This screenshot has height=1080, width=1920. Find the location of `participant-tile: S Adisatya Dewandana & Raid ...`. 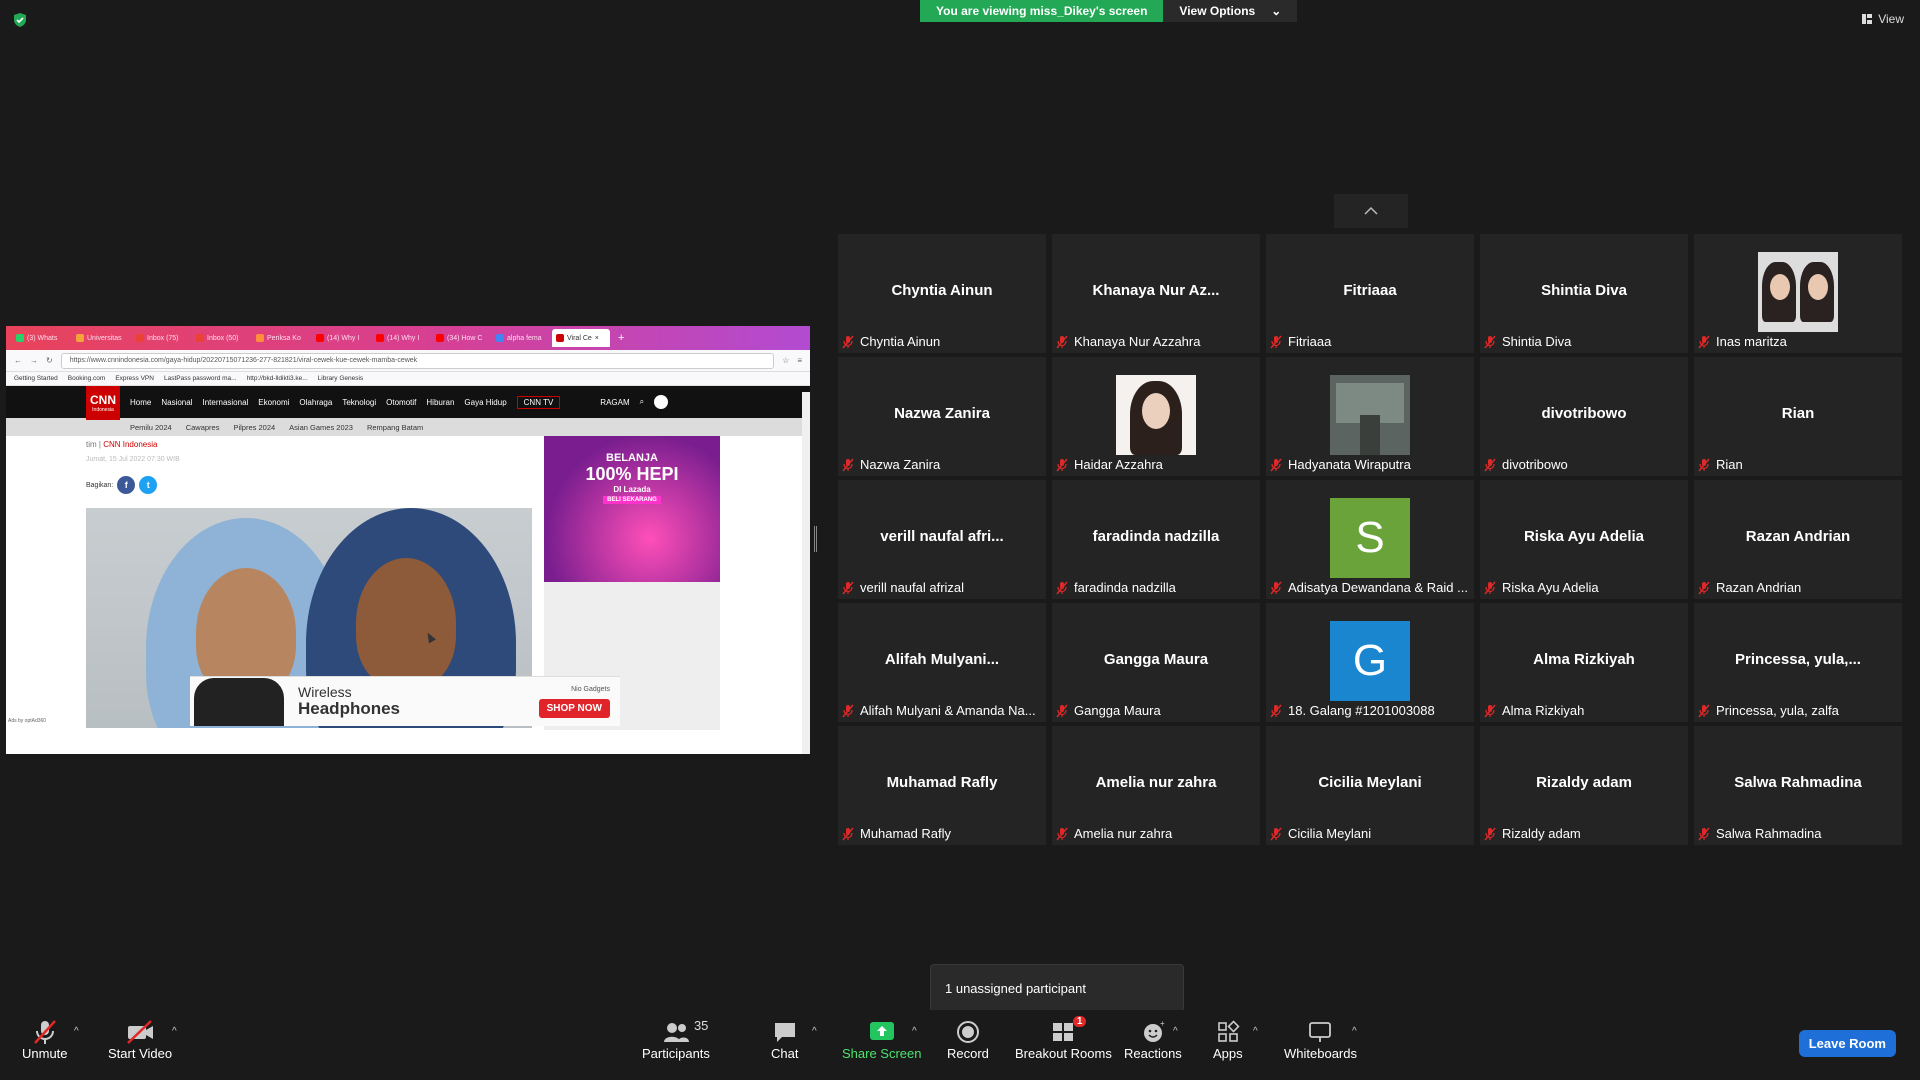

participant-tile: S Adisatya Dewandana & Raid ... is located at coordinates (1370, 539).